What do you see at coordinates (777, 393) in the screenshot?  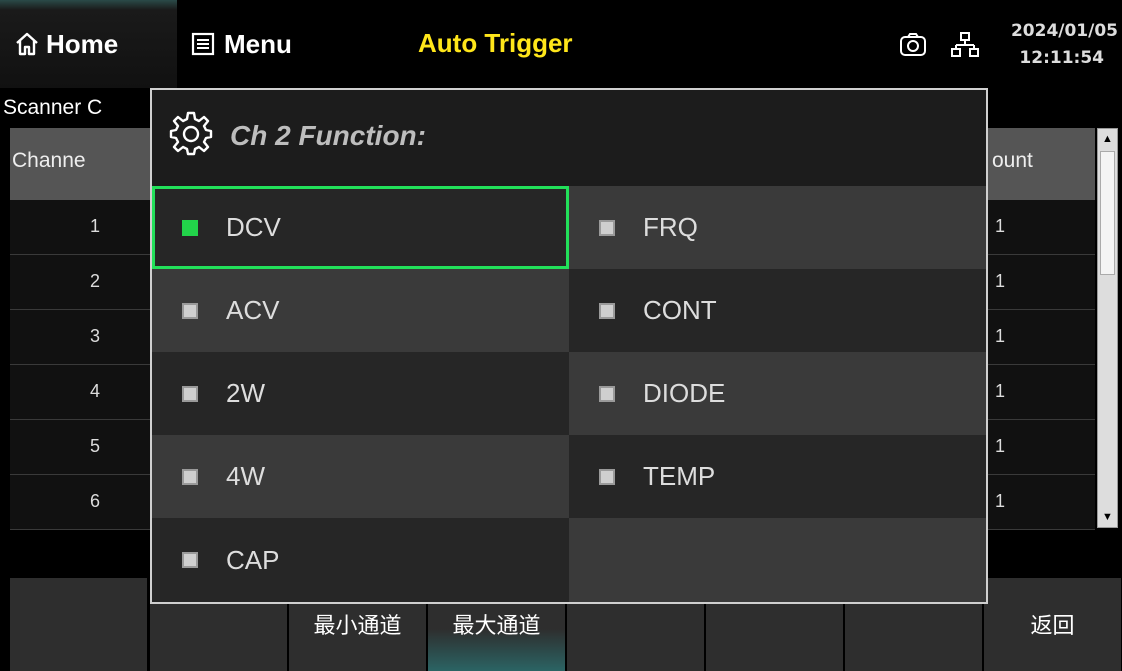 I see `option-diode: DIODE` at bounding box center [777, 393].